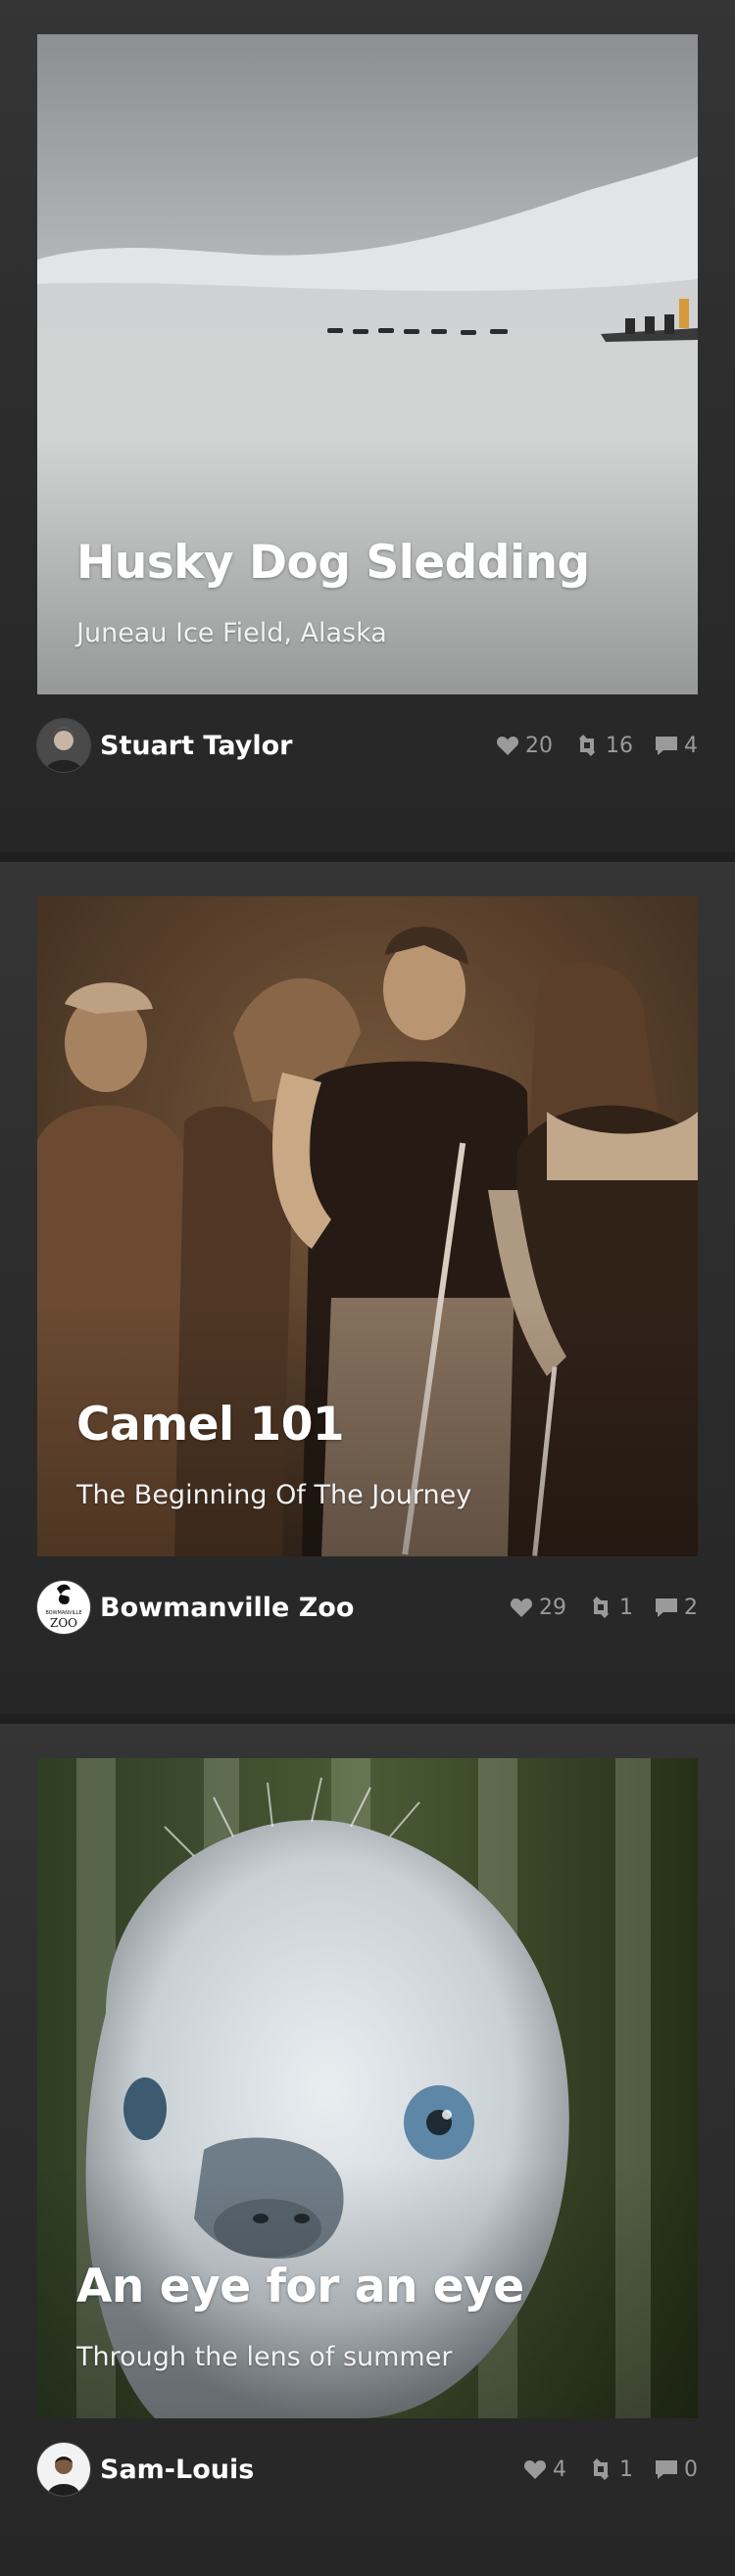 The image size is (735, 2576). What do you see at coordinates (524, 746) in the screenshot?
I see `like-button: 20` at bounding box center [524, 746].